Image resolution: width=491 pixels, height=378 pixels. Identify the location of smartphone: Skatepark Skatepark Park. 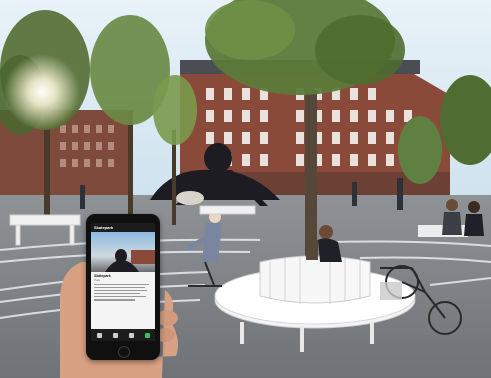
(123, 287).